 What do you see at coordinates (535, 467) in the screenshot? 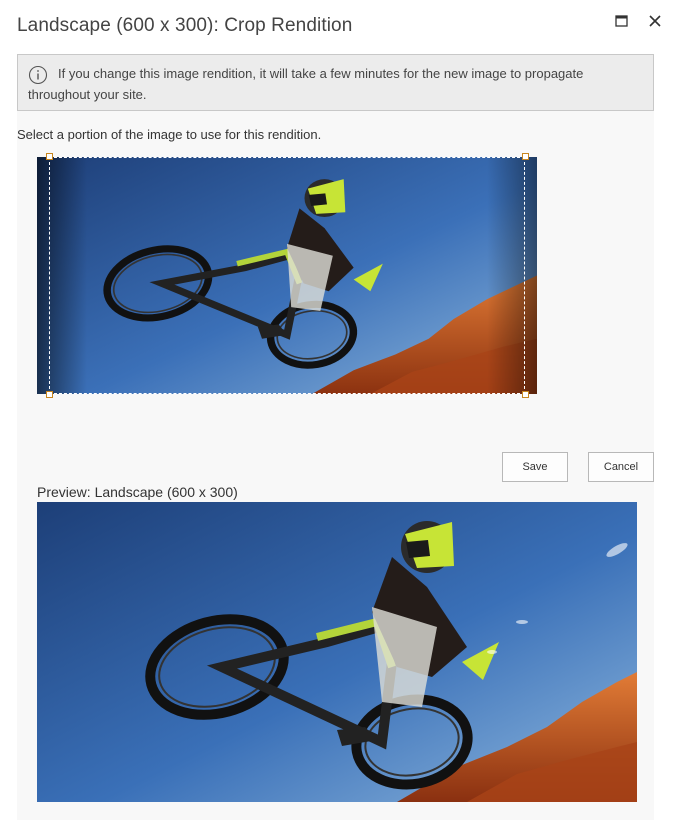
I see `save-button: Save` at bounding box center [535, 467].